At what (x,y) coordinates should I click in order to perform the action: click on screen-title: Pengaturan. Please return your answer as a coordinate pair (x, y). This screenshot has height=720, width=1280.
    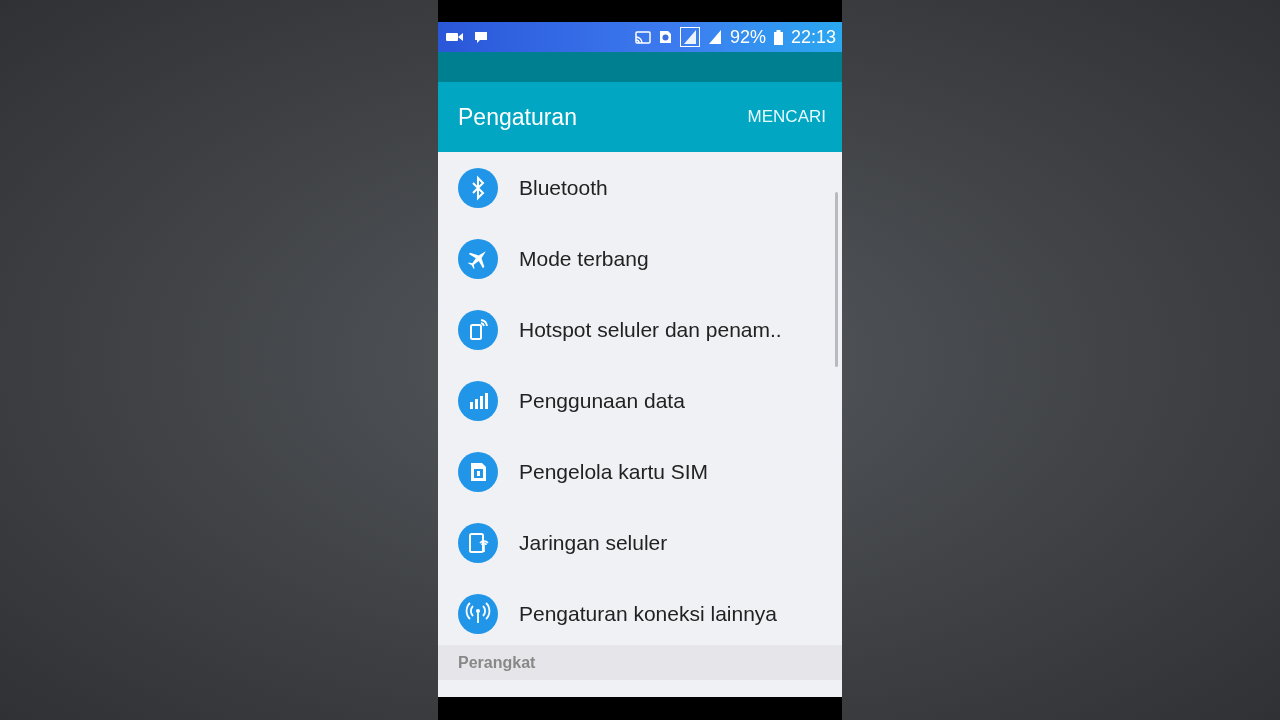
    Looking at the image, I should click on (517, 117).